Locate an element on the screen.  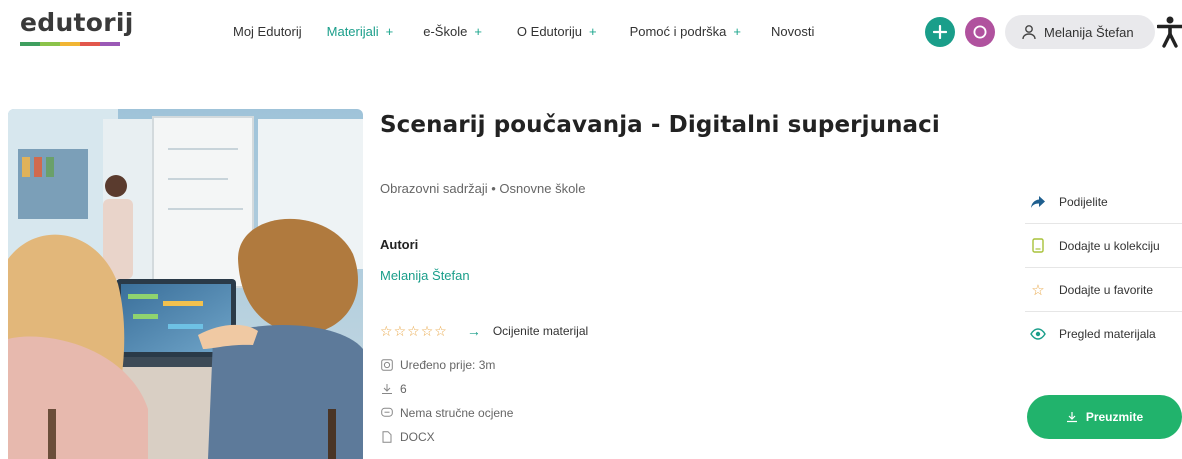
expert-review-info: Nema stručne ocjene is located at coordinates (446, 413).